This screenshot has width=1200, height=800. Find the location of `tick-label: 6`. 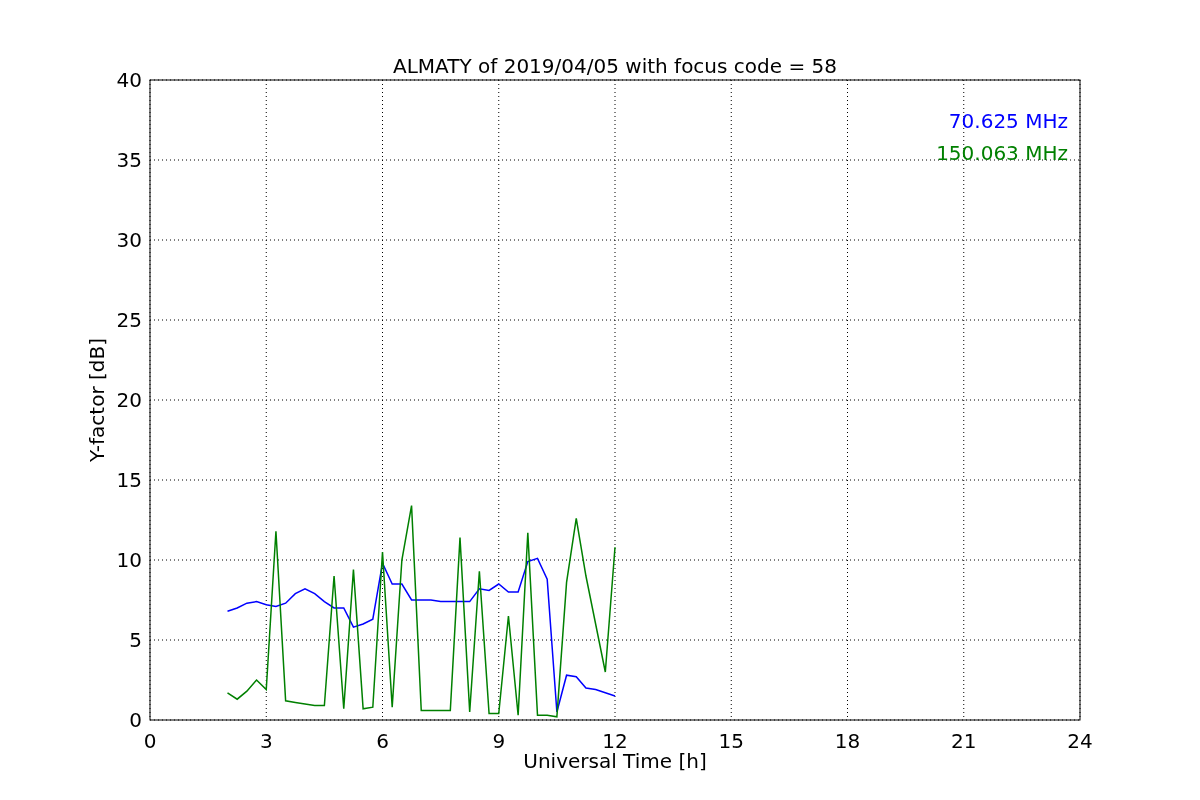

tick-label: 6 is located at coordinates (382, 741).